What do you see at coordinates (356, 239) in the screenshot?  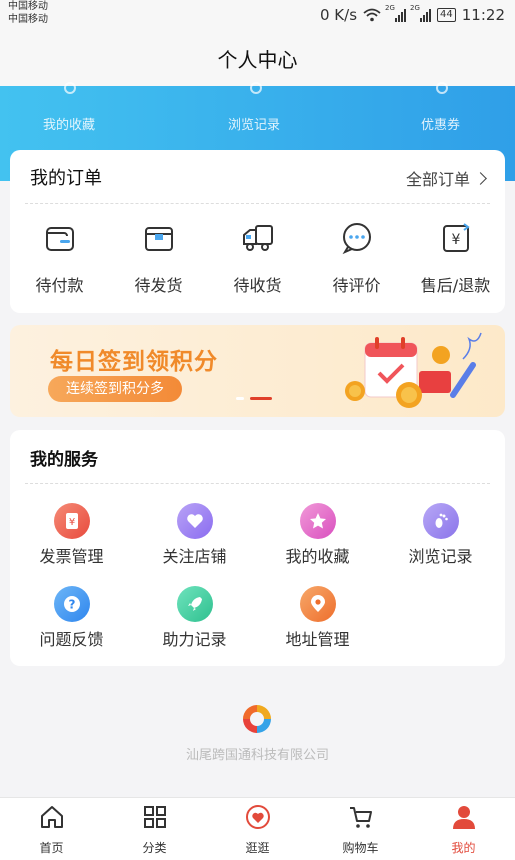 I see `chat-icon` at bounding box center [356, 239].